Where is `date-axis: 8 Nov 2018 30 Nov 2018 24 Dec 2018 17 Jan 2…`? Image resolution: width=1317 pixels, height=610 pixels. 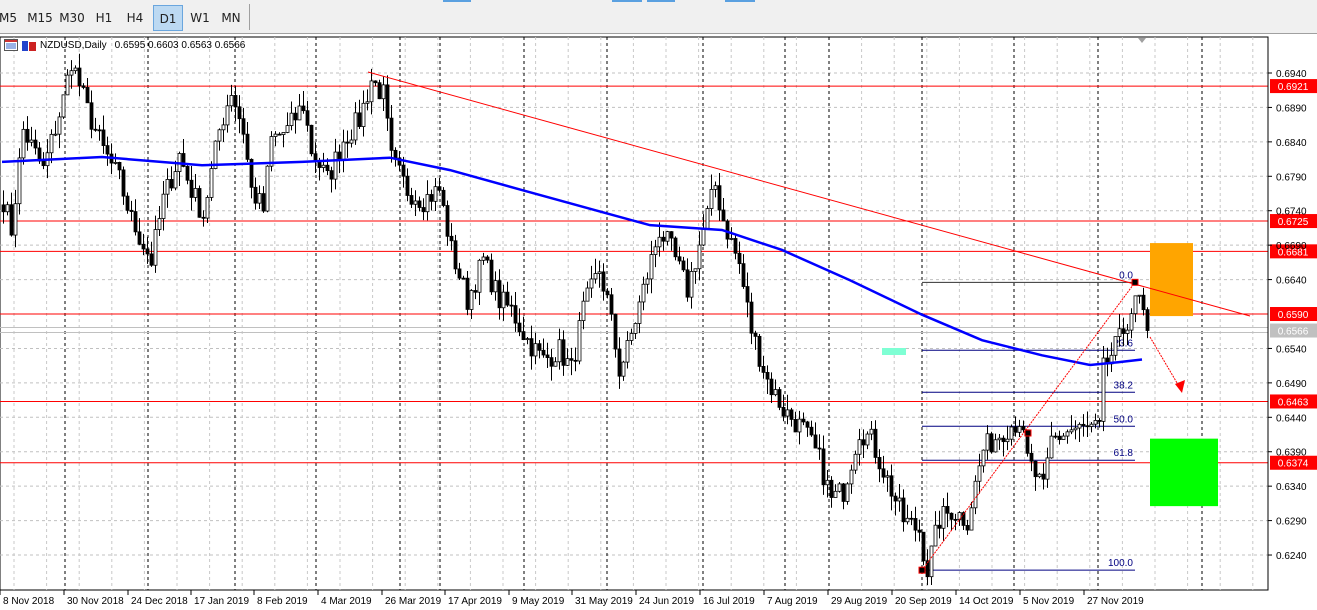
date-axis: 8 Nov 2018 30 Nov 2018 24 Dec 2018 17 Jan 2… is located at coordinates (572, 598).